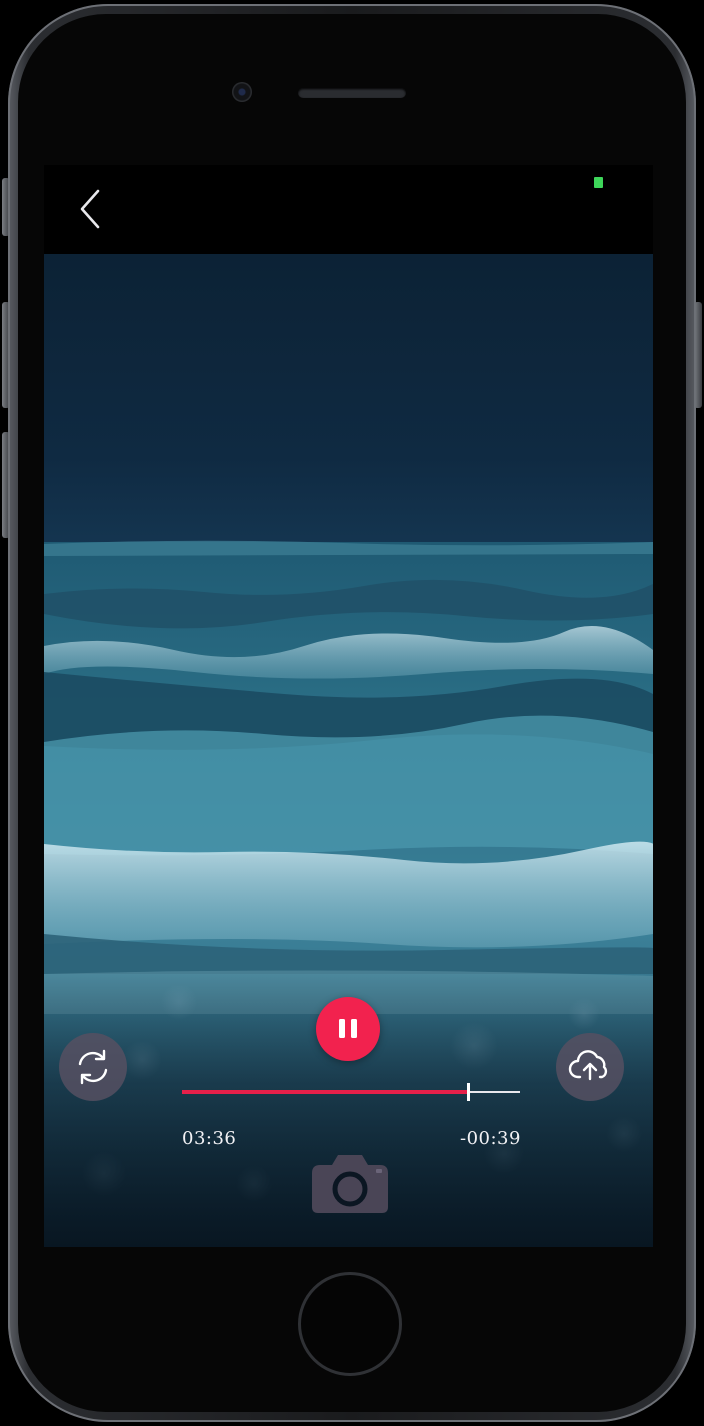 The width and height of the screenshot is (704, 1426). I want to click on camera-button, so click(350, 1183).